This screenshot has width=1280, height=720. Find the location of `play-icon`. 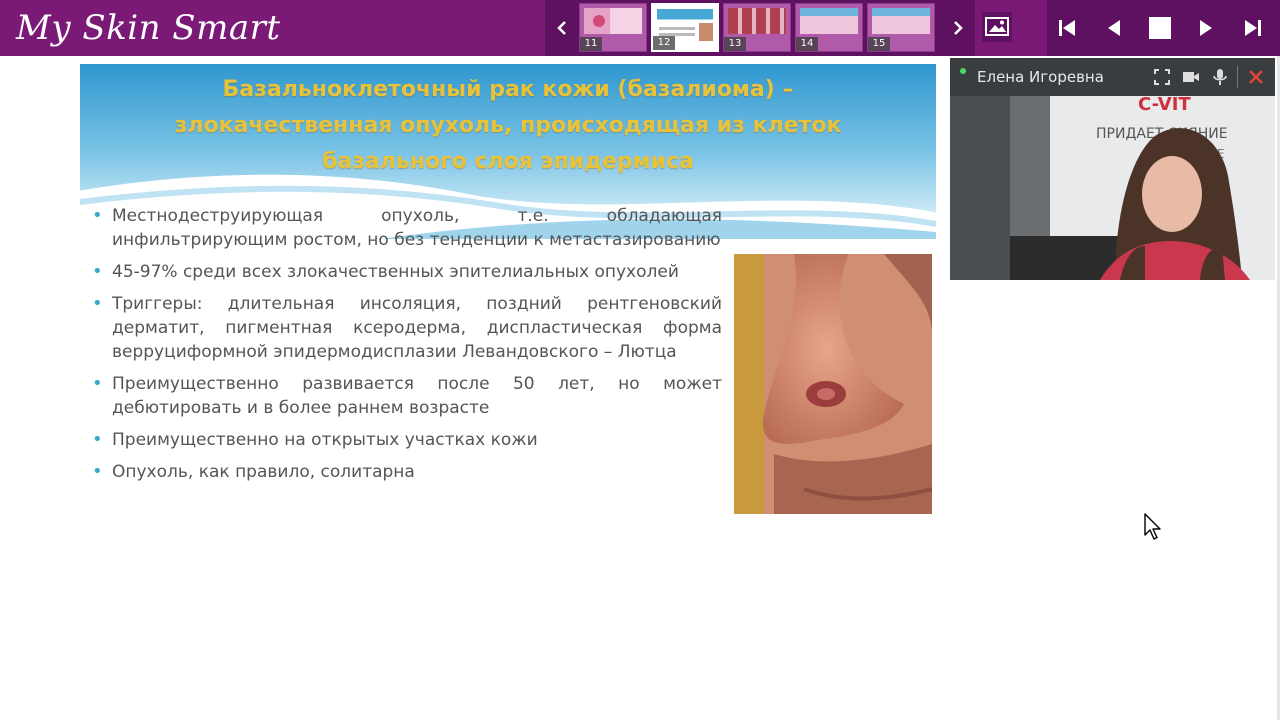

play-icon is located at coordinates (1206, 28).